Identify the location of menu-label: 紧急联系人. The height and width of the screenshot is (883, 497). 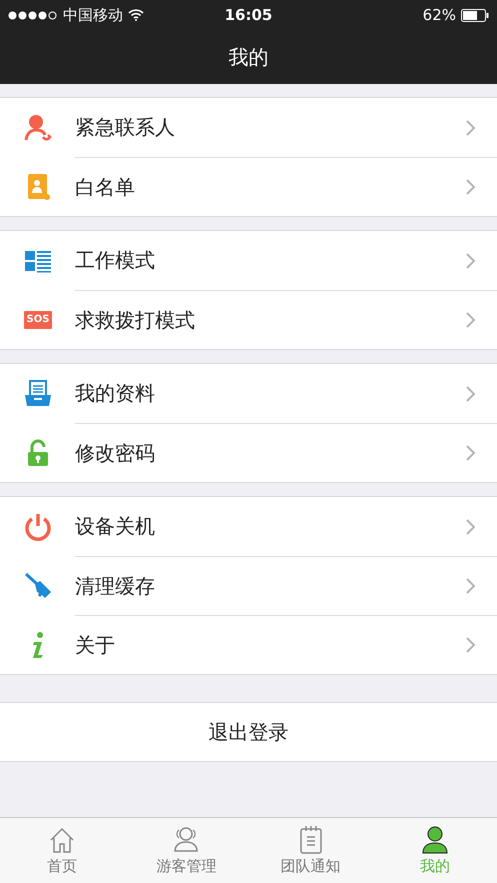
(125, 127).